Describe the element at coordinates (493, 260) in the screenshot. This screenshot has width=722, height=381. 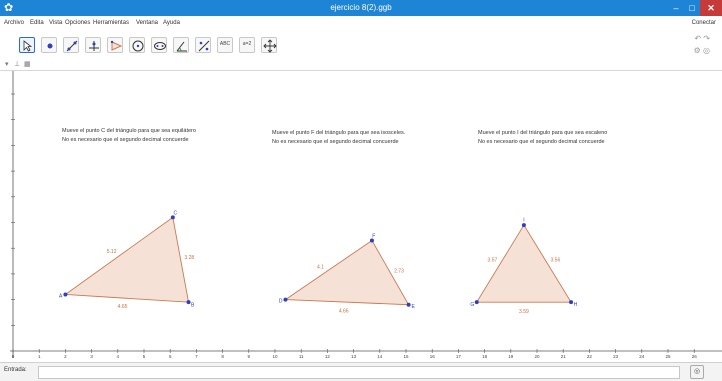
I see `side-length-label: 3.57` at that location.